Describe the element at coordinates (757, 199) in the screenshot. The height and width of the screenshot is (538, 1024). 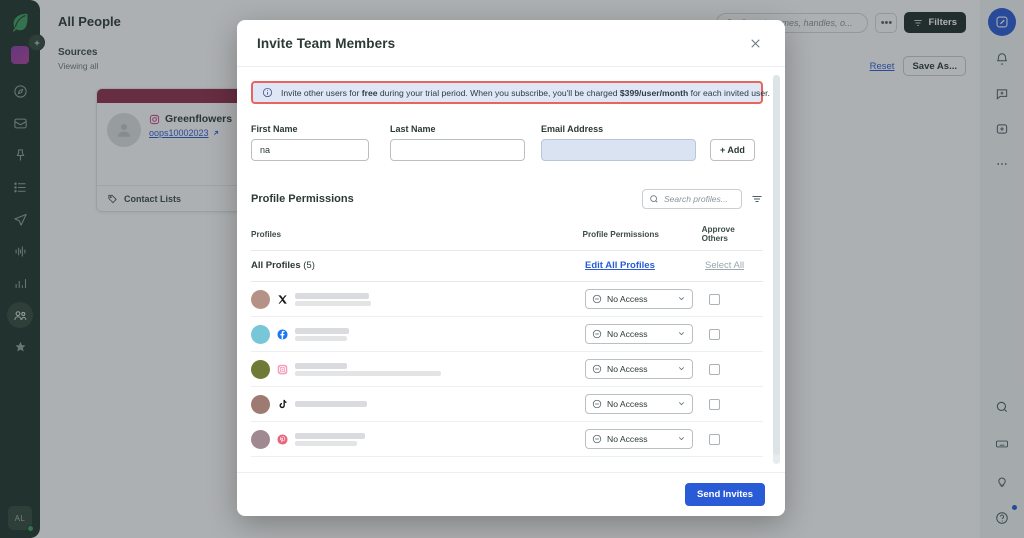
I see `profile-filter-button` at that location.